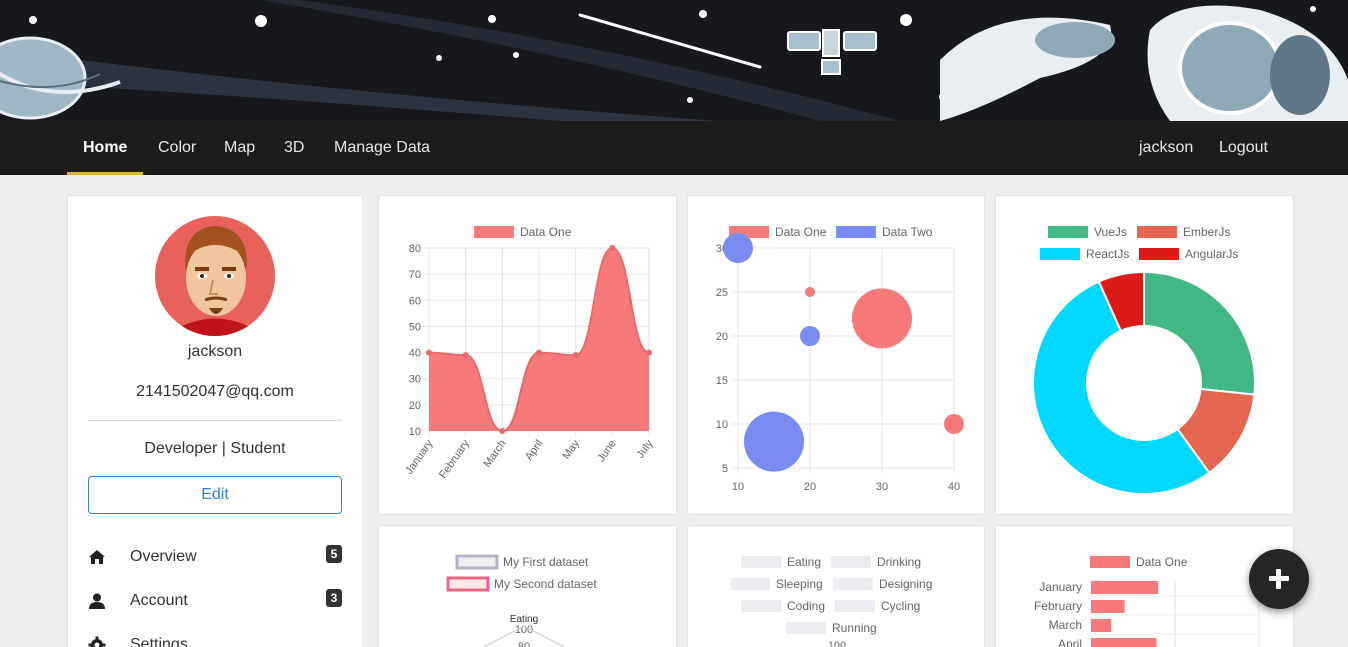  What do you see at coordinates (97, 601) in the screenshot?
I see `user-icon` at bounding box center [97, 601].